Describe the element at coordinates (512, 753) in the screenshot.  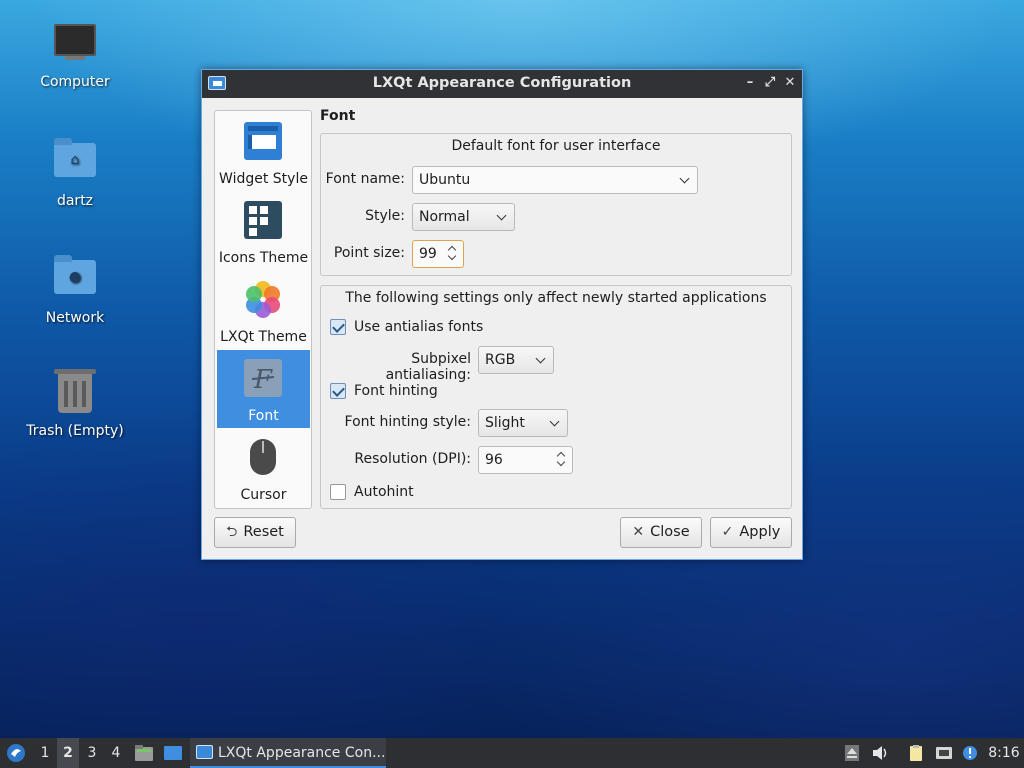
I see `taskbar: 1 2 3 4 LXQt Appearance Con... 8:16` at that location.